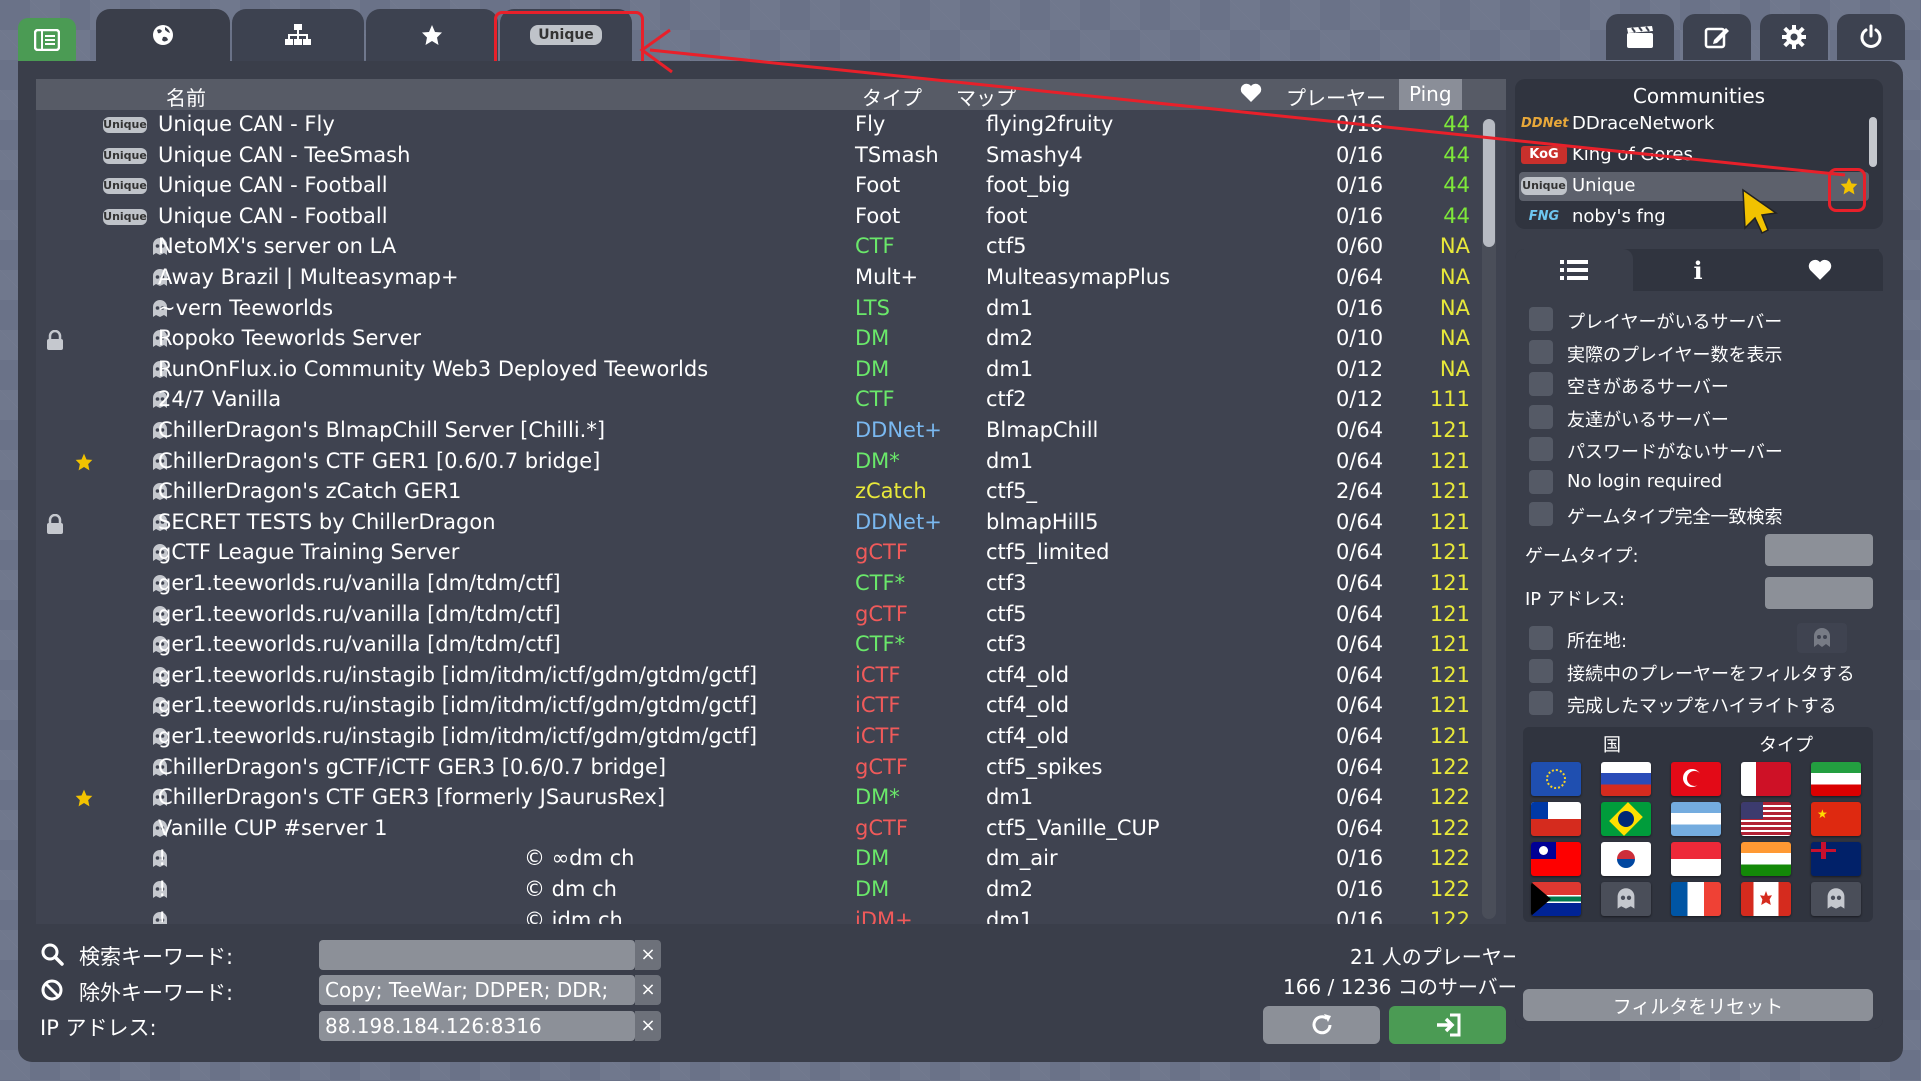 This screenshot has height=1081, width=1921. I want to click on india-flag-icon, so click(1766, 859).